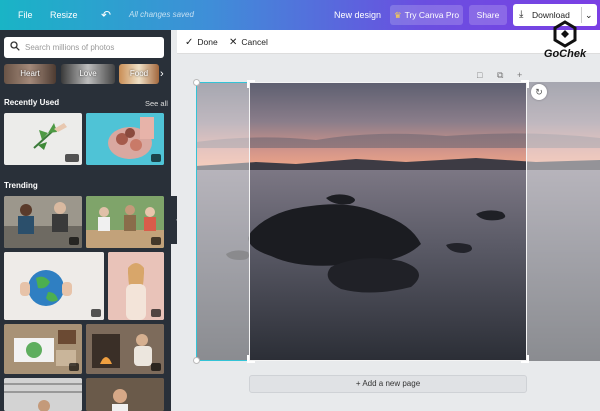  I want to click on save-status: All changes saved, so click(161, 14).